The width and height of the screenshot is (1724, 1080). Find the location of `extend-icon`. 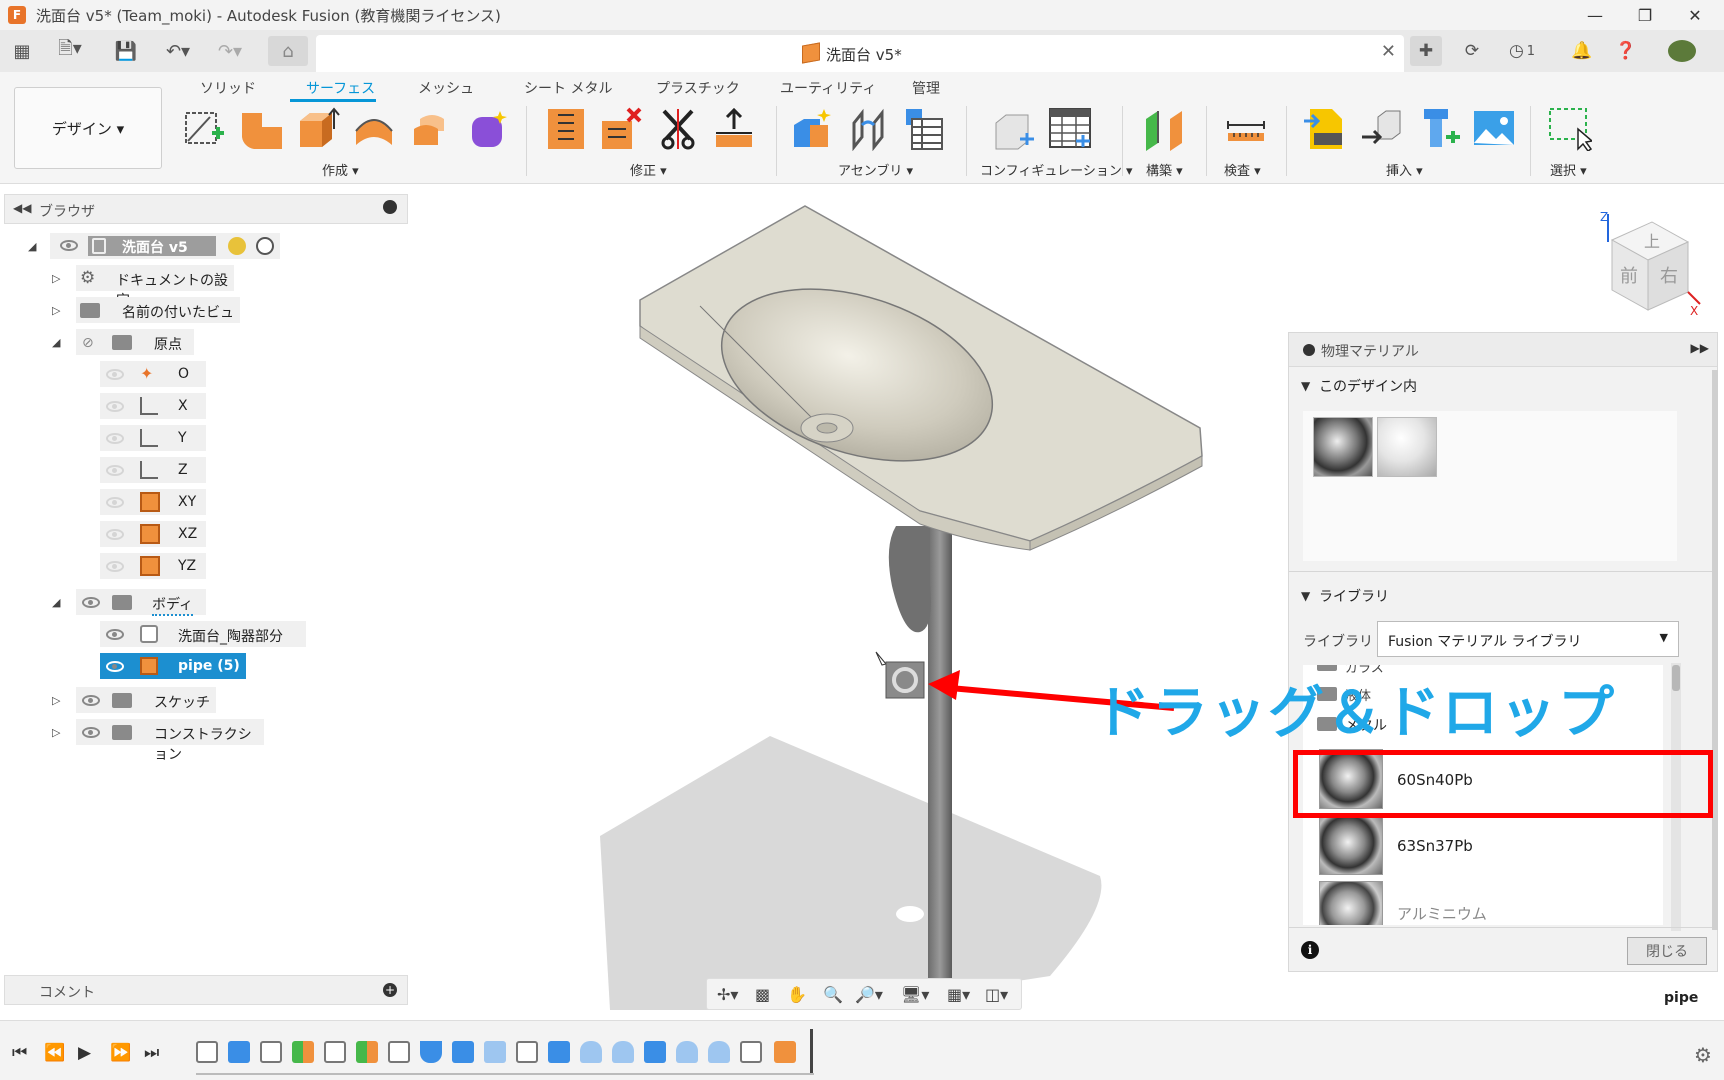

extend-icon is located at coordinates (734, 129).